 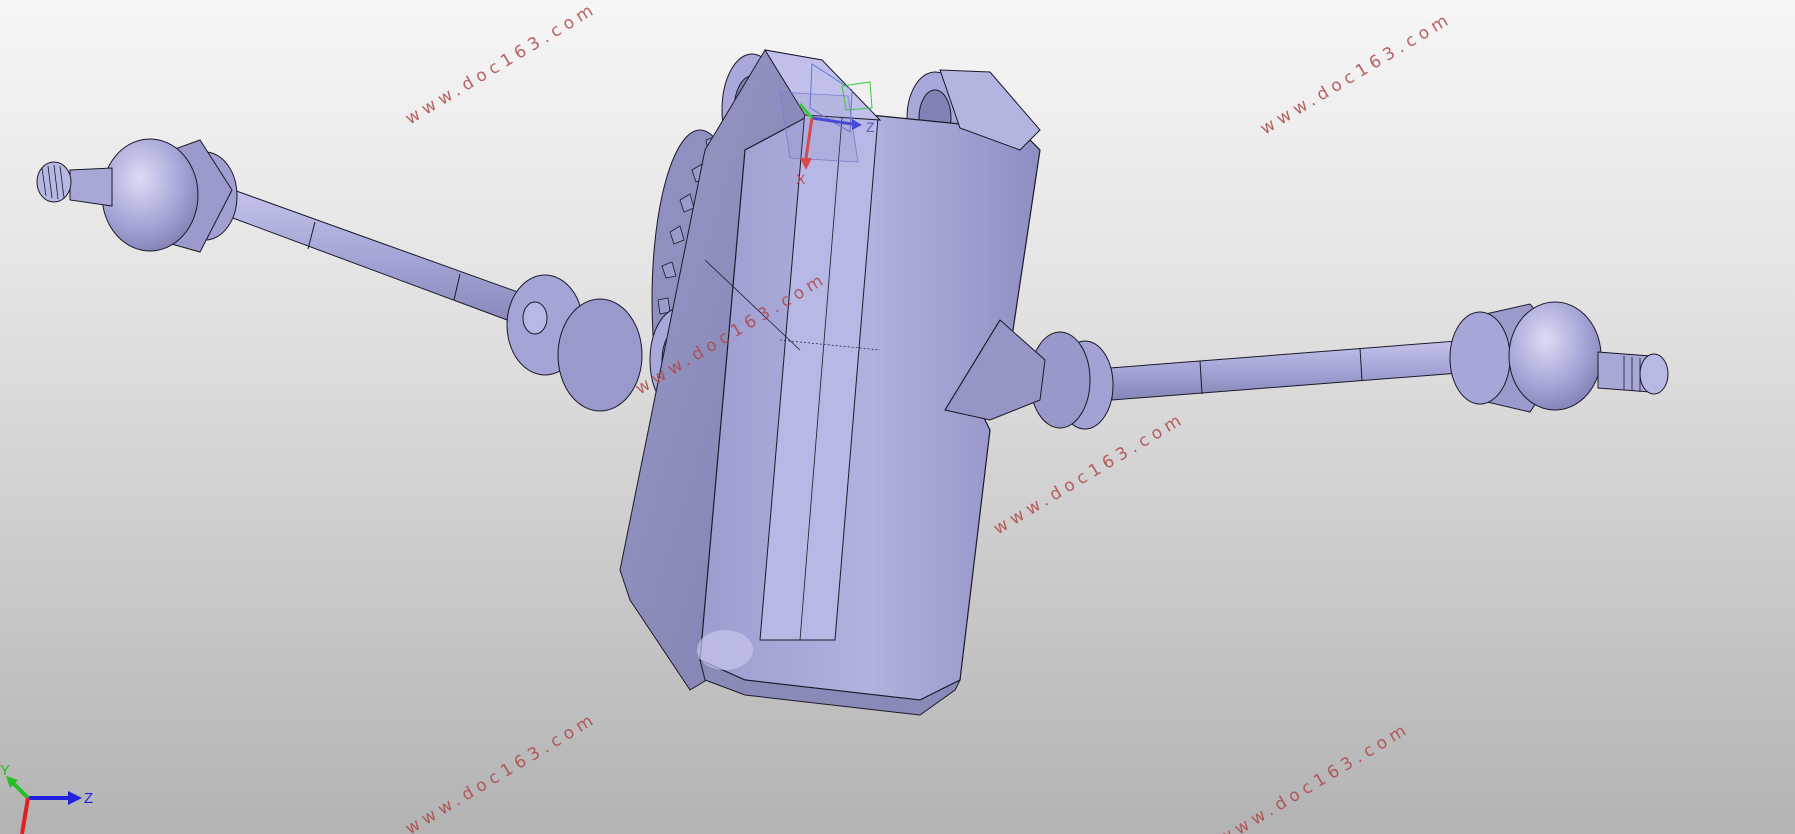 What do you see at coordinates (89, 798) in the screenshot?
I see `triad-z-label: Z` at bounding box center [89, 798].